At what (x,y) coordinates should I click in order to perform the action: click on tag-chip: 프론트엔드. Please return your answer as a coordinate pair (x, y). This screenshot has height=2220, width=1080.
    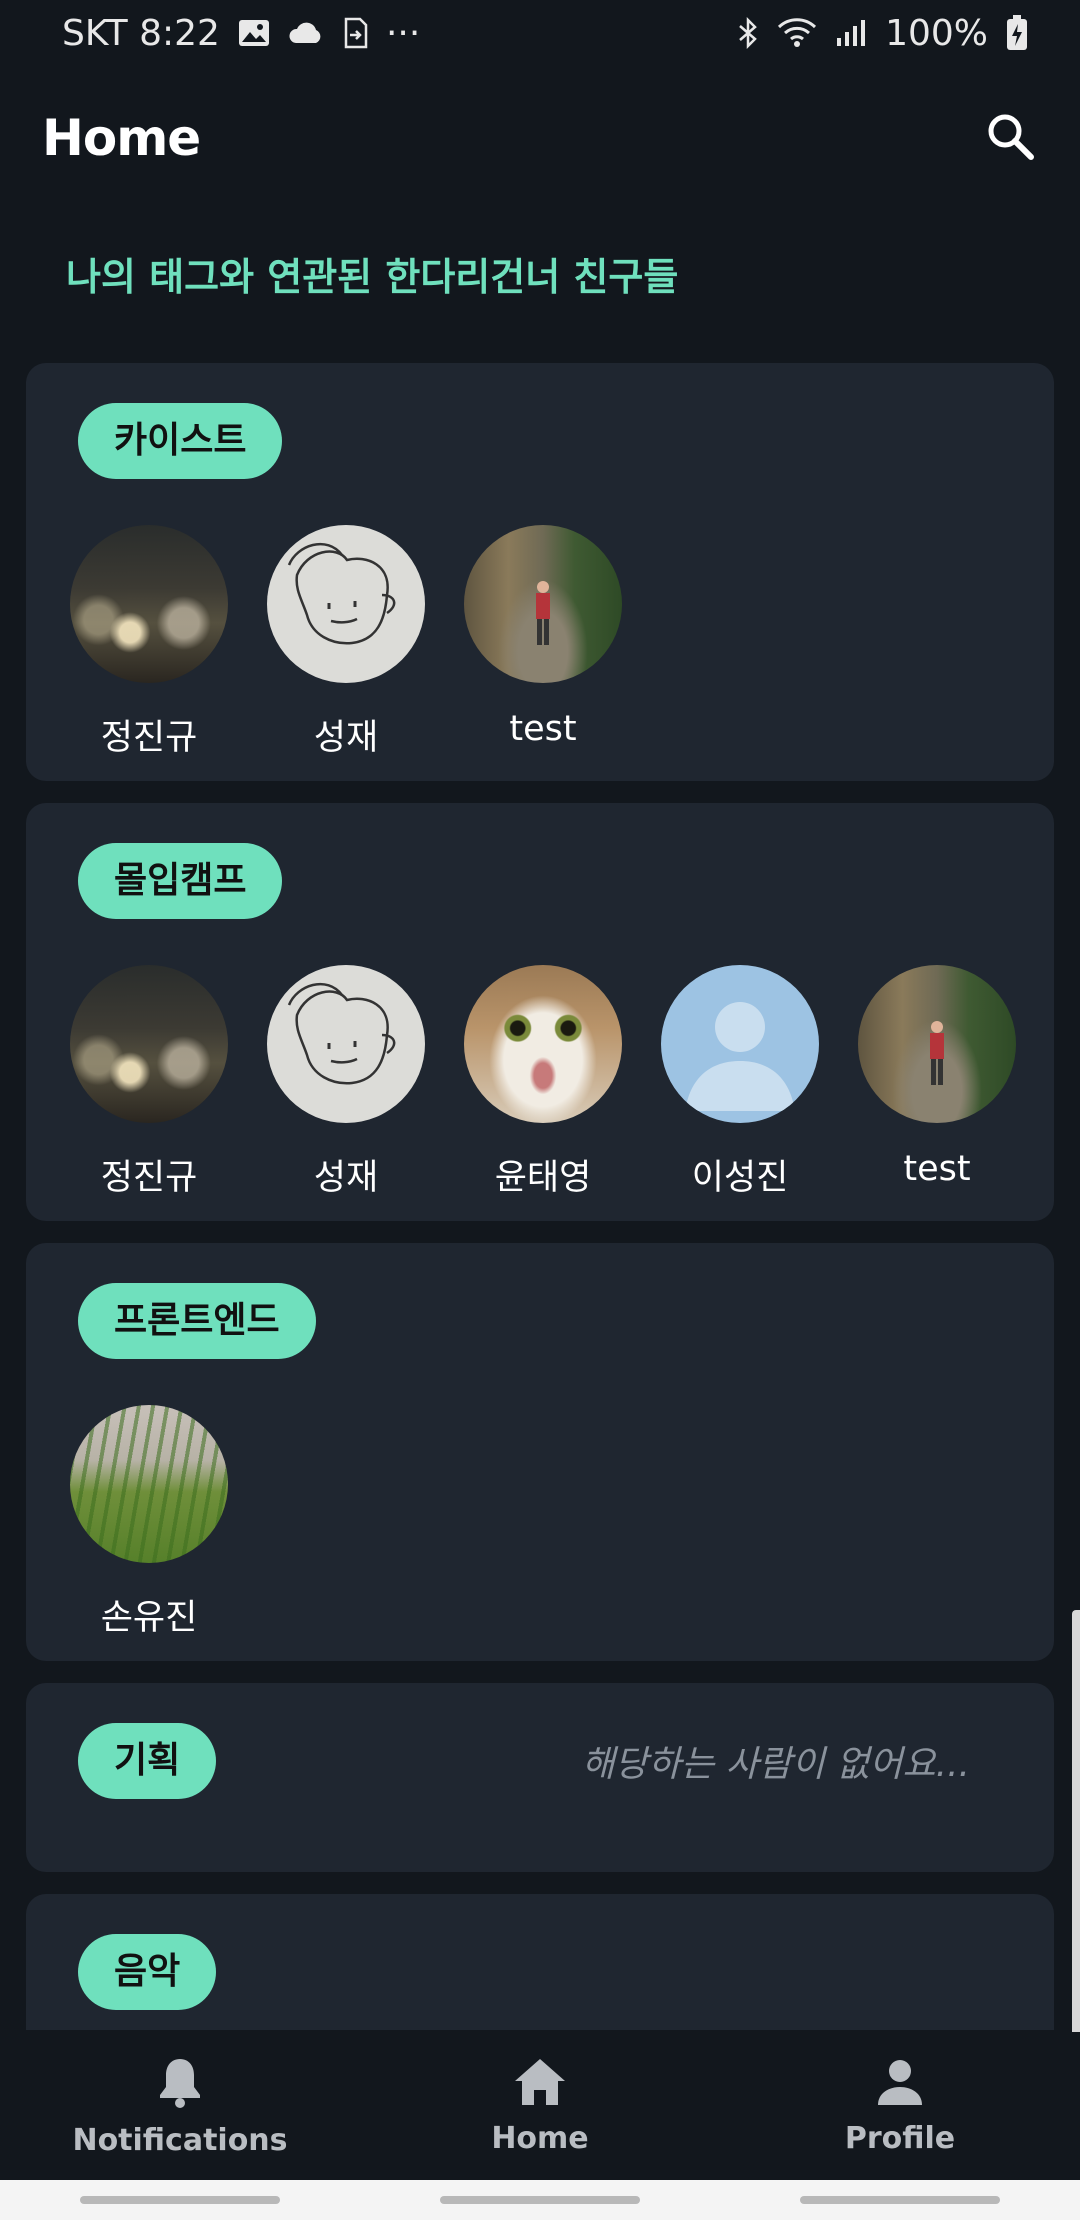
    Looking at the image, I should click on (197, 1321).